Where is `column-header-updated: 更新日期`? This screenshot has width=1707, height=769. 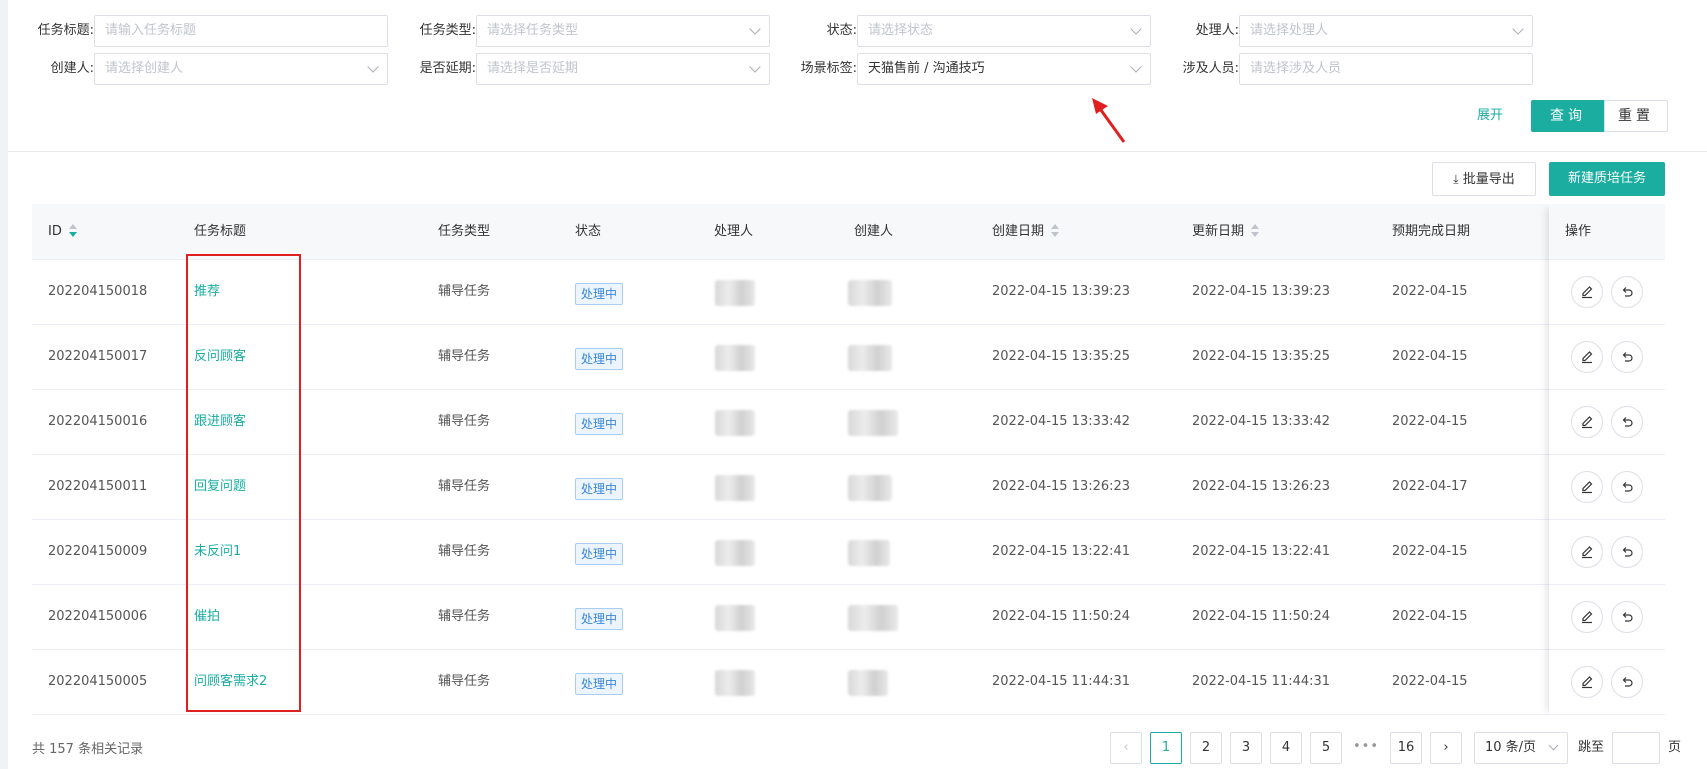 column-header-updated: 更新日期 is located at coordinates (1226, 232).